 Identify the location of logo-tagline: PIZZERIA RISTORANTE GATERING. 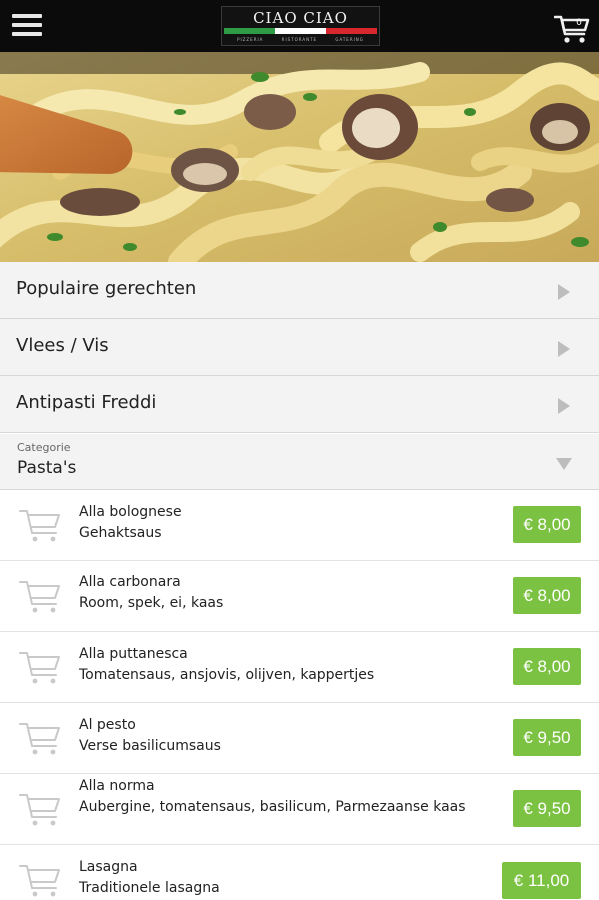
(300, 39).